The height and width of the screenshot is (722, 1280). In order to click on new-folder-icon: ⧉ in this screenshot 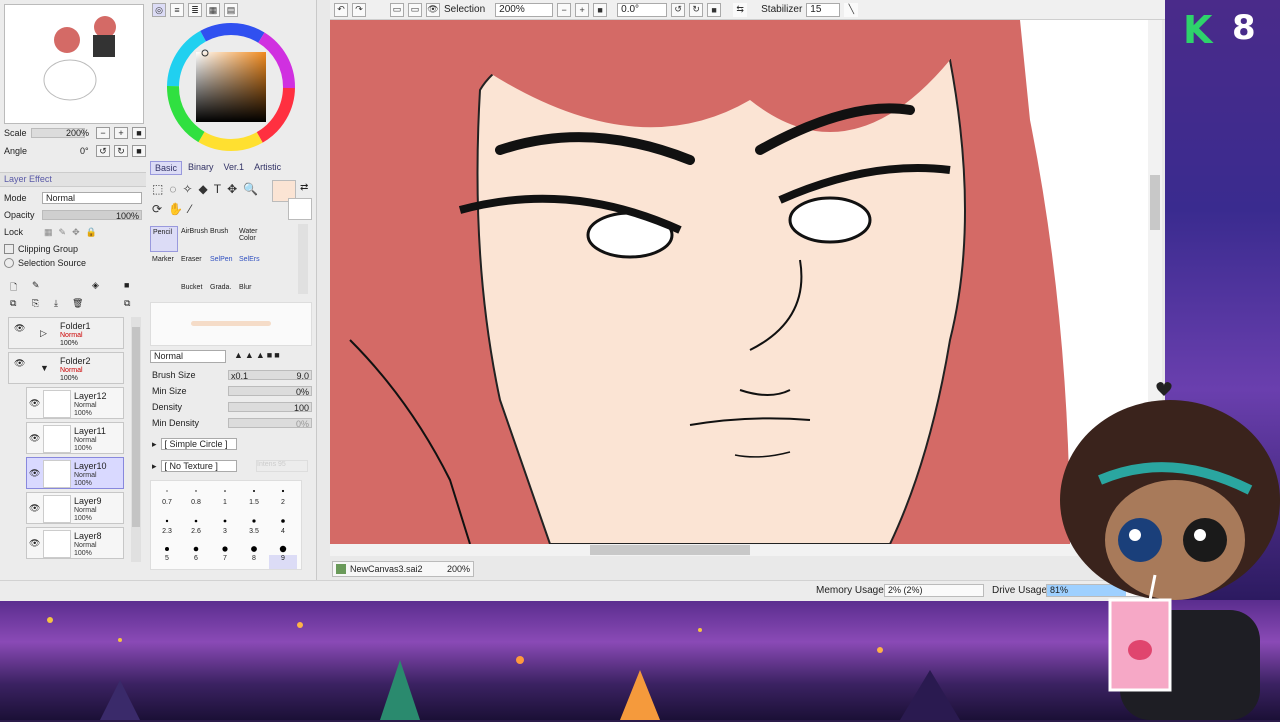, I will do `click(13, 303)`.